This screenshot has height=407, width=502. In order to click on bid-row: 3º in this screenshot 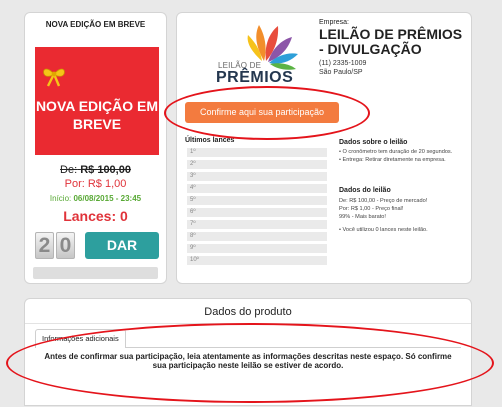, I will do `click(257, 176)`.